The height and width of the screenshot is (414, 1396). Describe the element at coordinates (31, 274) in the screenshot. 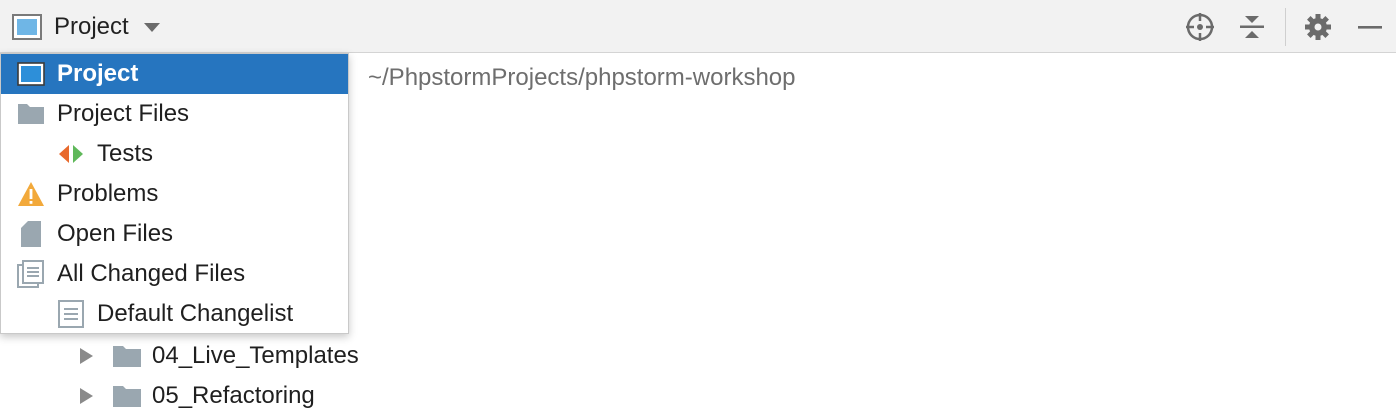

I see `changes-icon` at that location.